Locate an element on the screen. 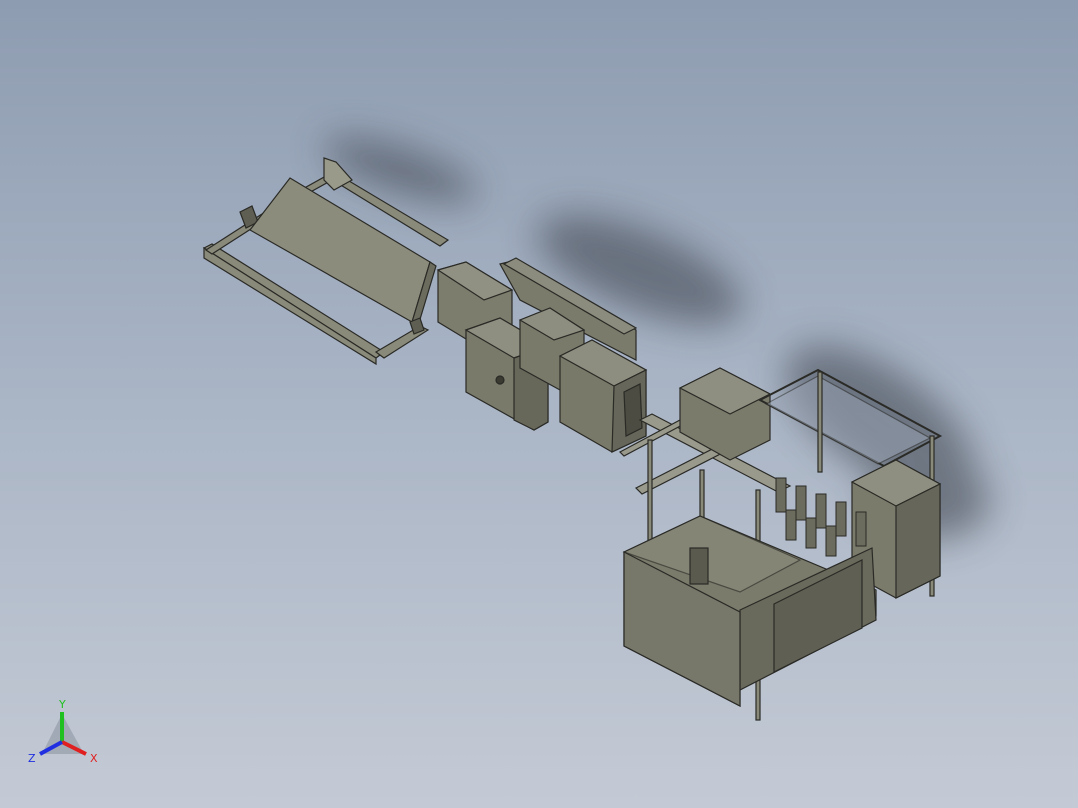 The image size is (1078, 808). base-cabinet is located at coordinates (749, 611).